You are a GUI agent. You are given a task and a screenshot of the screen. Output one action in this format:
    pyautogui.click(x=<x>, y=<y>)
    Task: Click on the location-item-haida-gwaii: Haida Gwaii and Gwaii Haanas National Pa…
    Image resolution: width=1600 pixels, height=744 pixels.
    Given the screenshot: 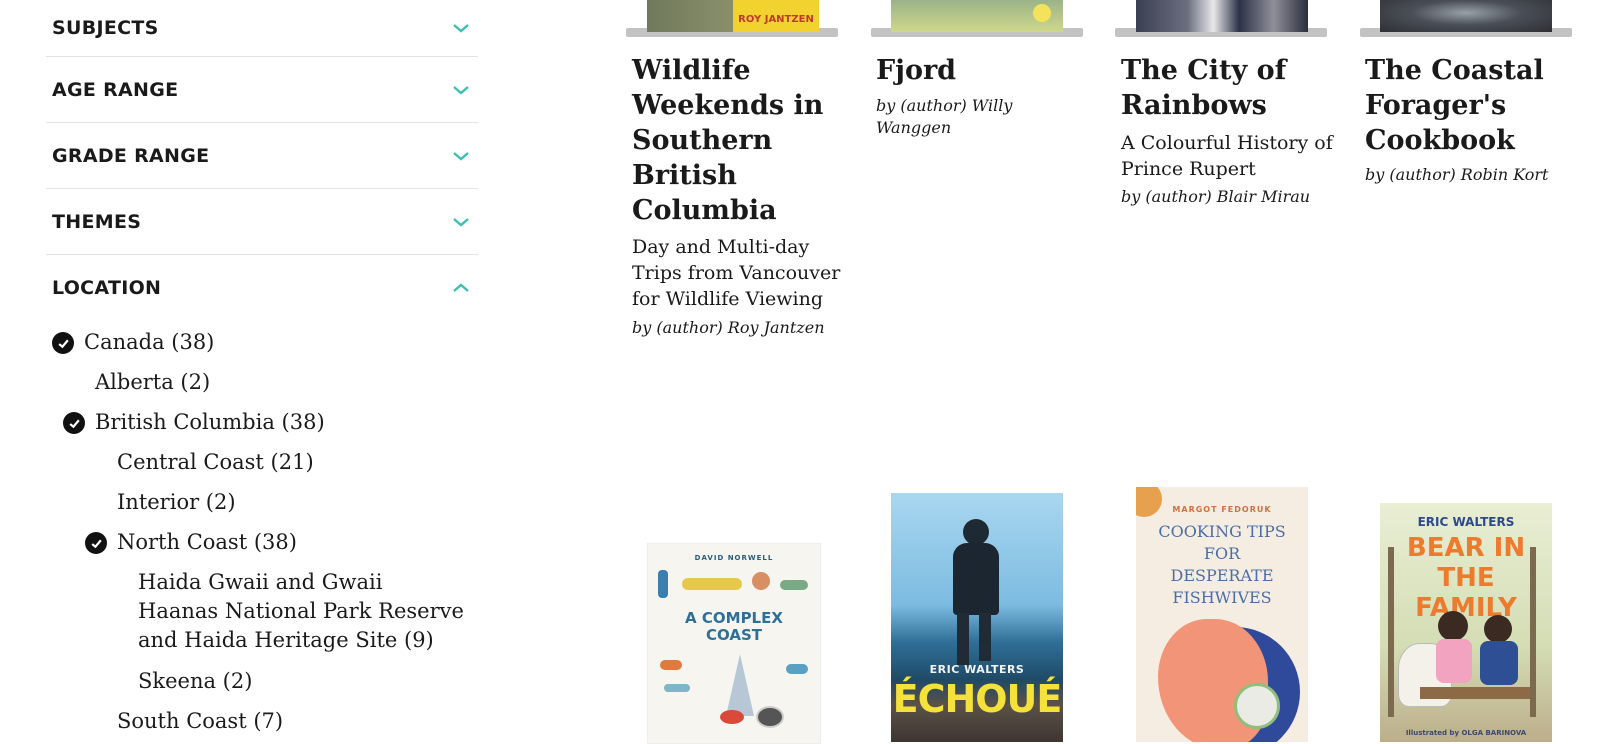 What is the action you would take?
    pyautogui.click(x=303, y=611)
    